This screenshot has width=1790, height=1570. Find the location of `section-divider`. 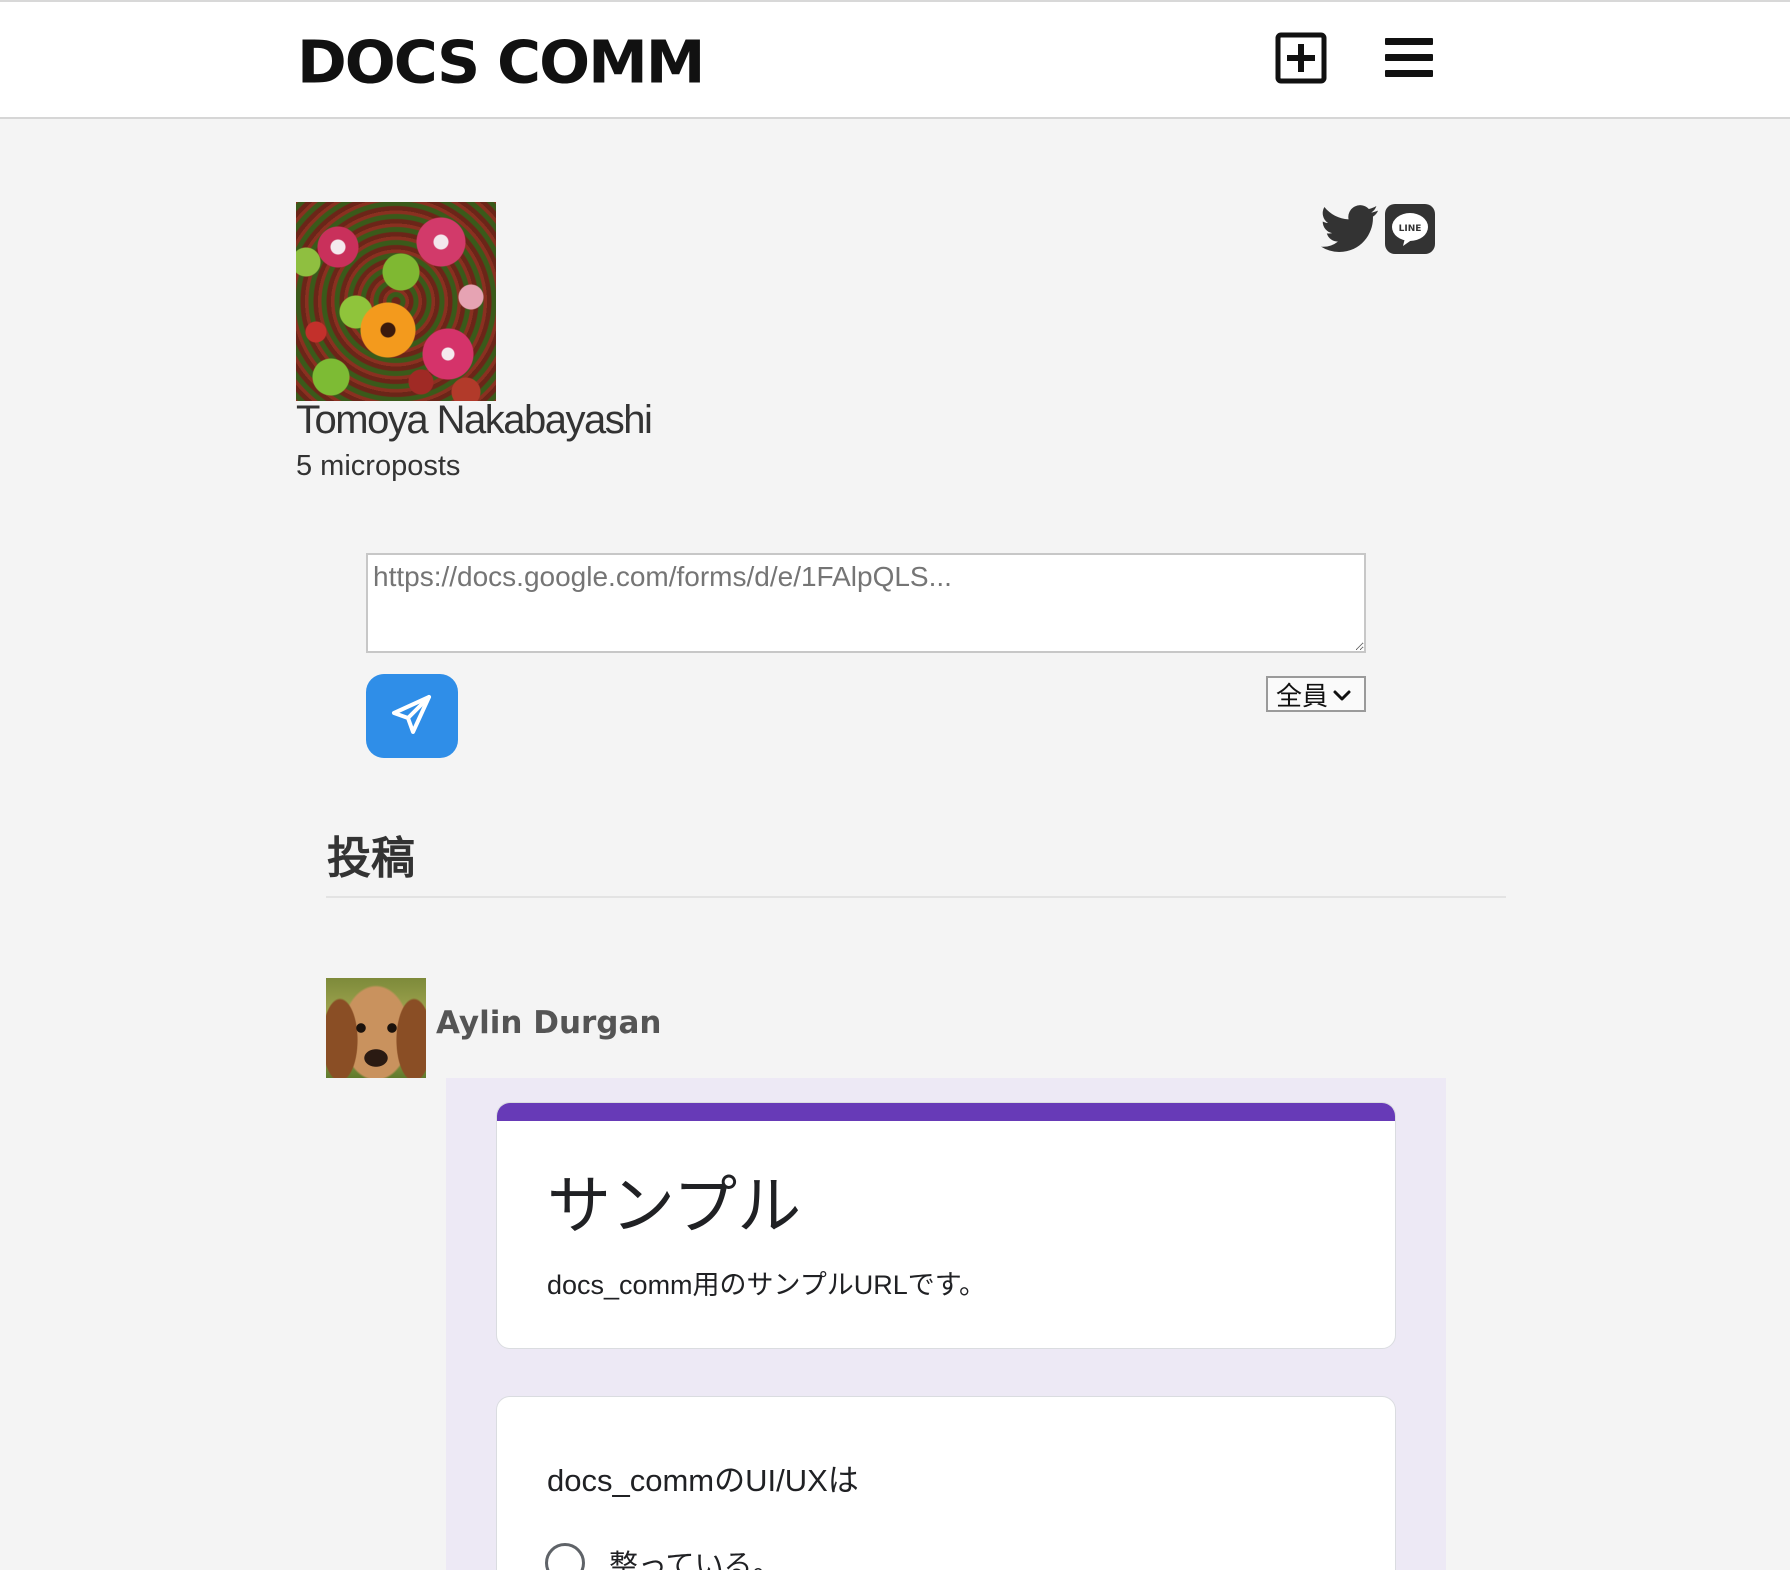

section-divider is located at coordinates (916, 897).